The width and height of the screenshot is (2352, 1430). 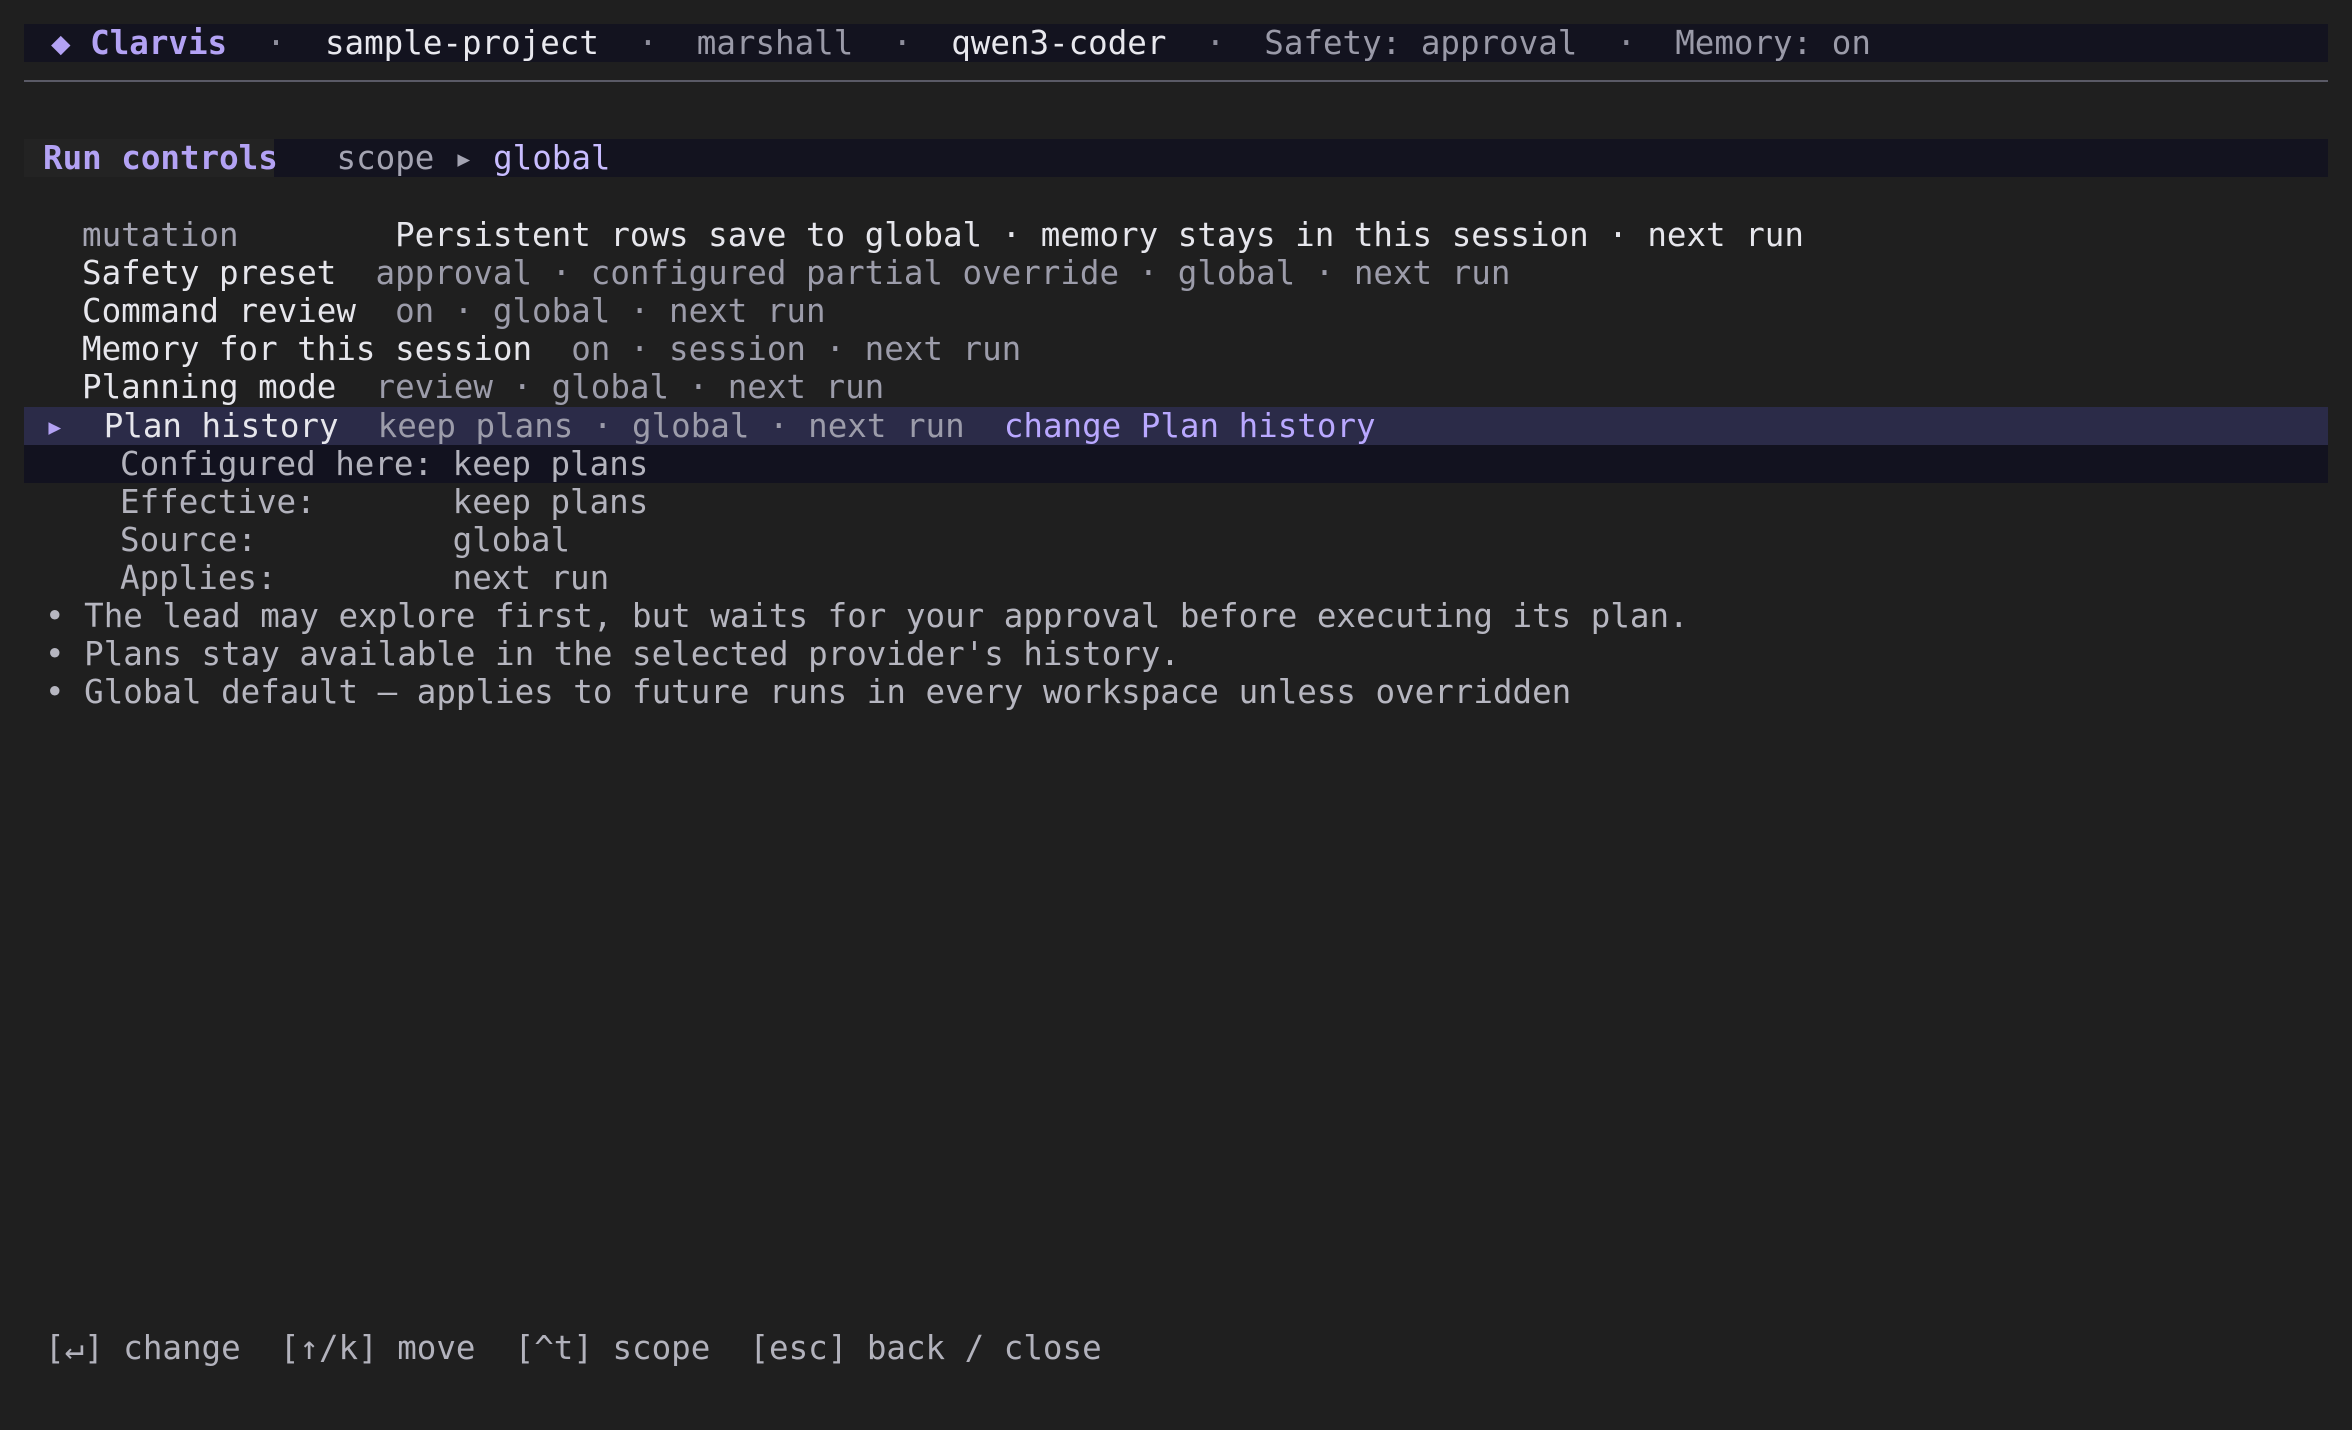 I want to click on setting-label: Command review, so click(x=219, y=311).